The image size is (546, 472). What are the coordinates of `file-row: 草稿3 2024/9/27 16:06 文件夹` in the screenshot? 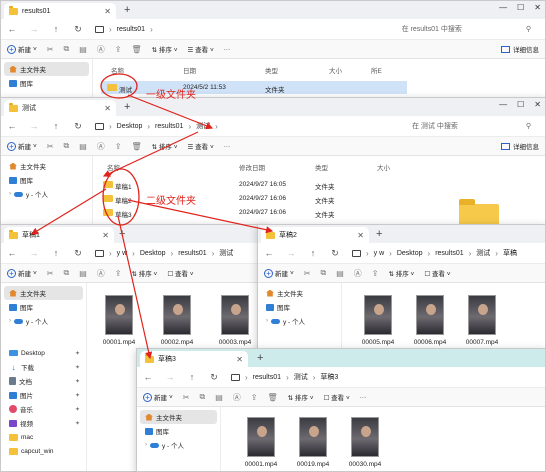 It's located at (246, 212).